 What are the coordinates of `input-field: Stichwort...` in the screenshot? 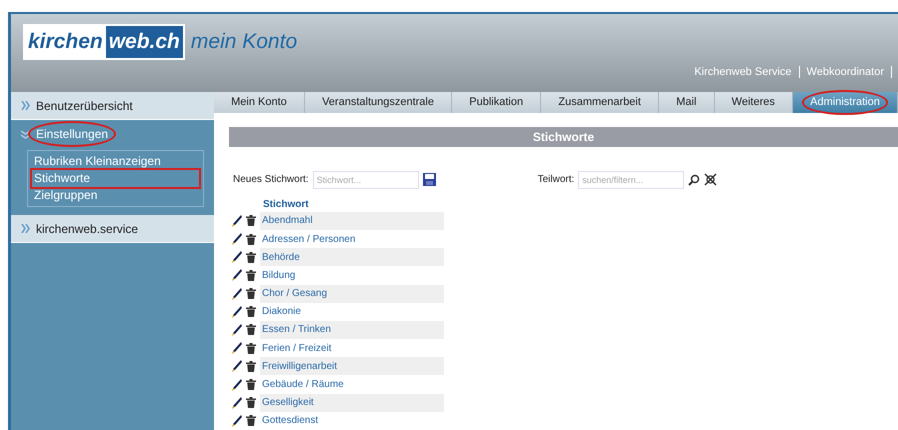 It's located at (365, 179).